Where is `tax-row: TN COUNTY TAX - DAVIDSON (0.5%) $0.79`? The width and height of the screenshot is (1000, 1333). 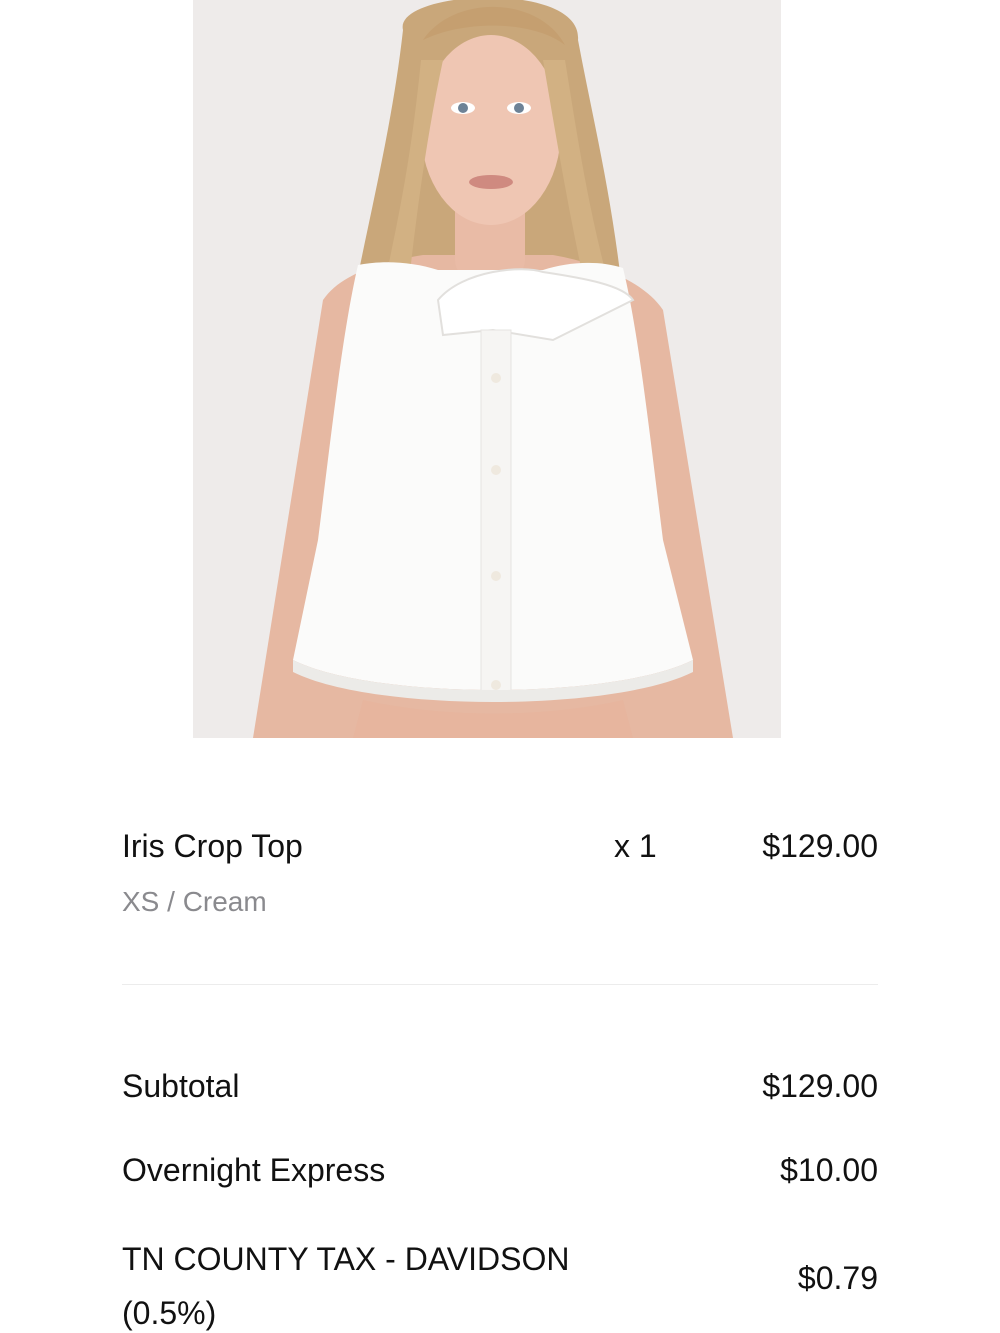 tax-row: TN COUNTY TAX - DAVIDSON (0.5%) $0.79 is located at coordinates (500, 1282).